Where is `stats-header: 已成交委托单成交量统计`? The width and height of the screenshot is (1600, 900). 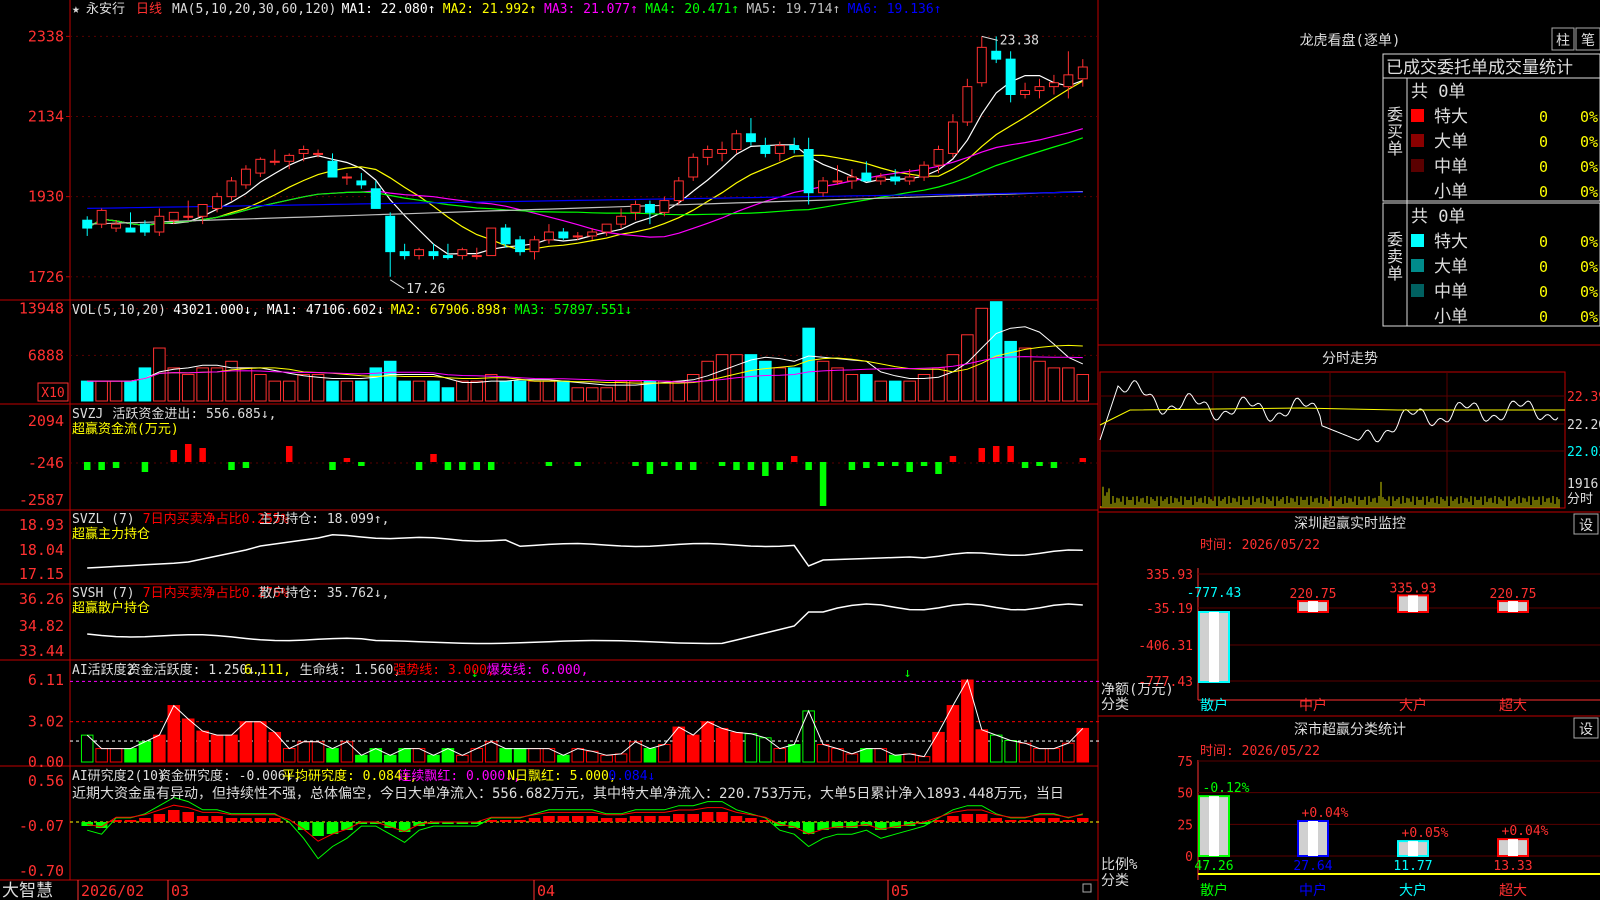 stats-header: 已成交委托单成交量统计 is located at coordinates (1479, 68).